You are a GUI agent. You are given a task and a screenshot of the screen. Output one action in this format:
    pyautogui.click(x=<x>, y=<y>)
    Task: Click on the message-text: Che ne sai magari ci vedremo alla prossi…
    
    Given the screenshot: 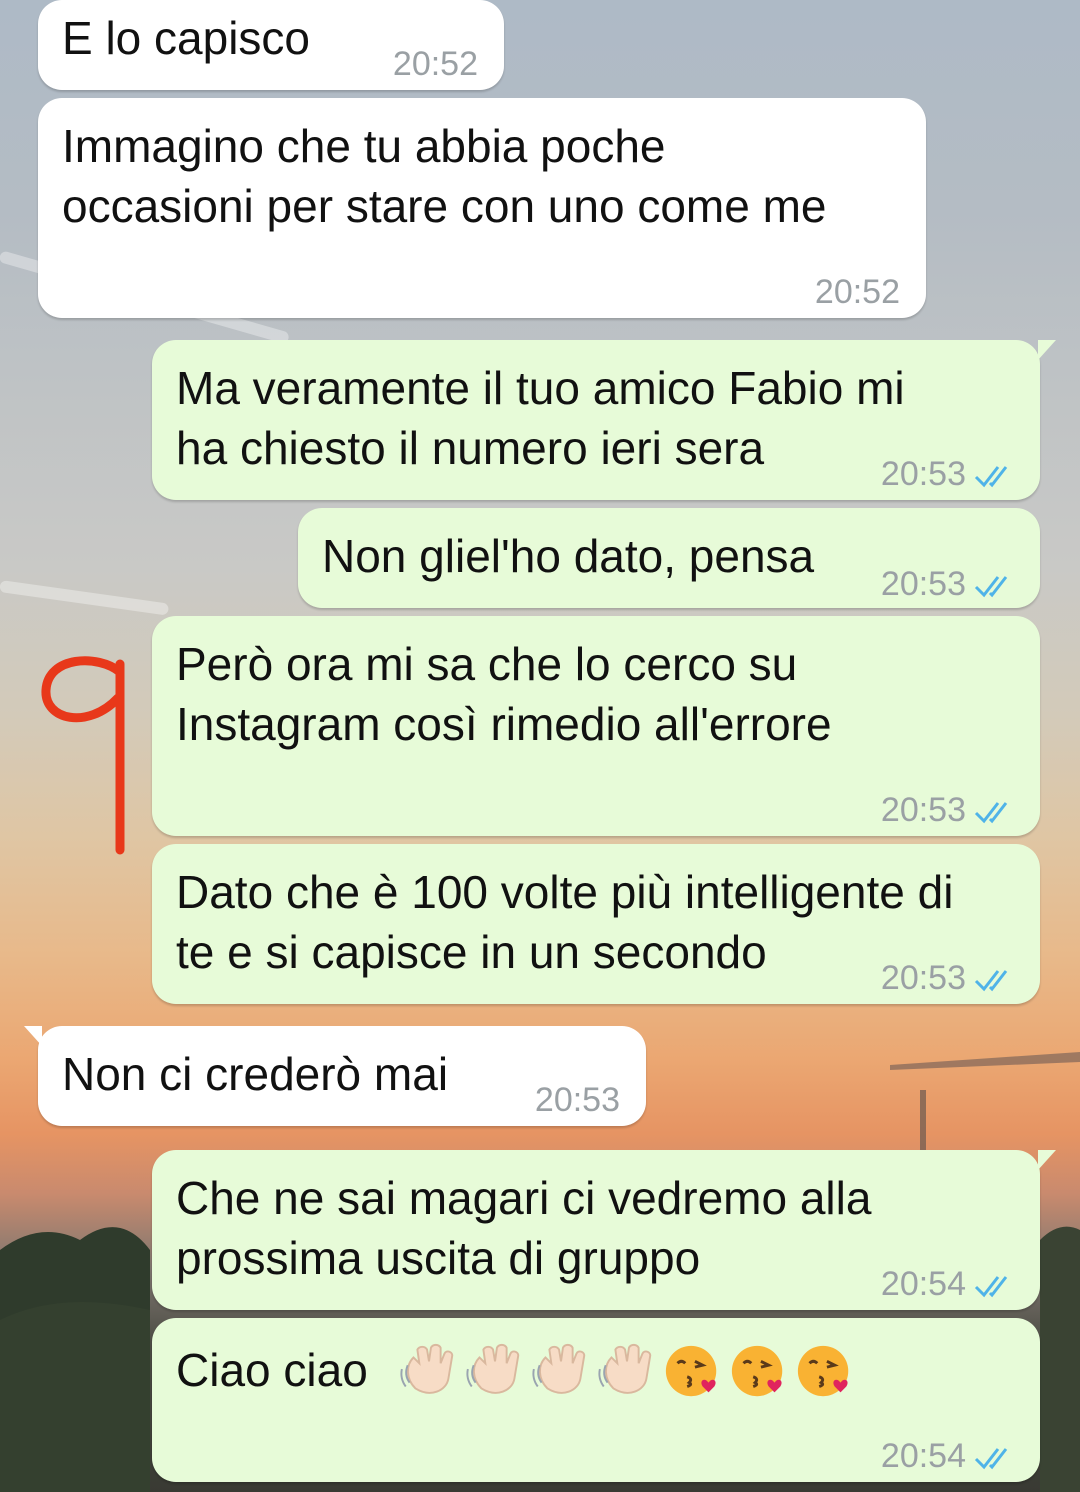 What is the action you would take?
    pyautogui.click(x=524, y=1228)
    